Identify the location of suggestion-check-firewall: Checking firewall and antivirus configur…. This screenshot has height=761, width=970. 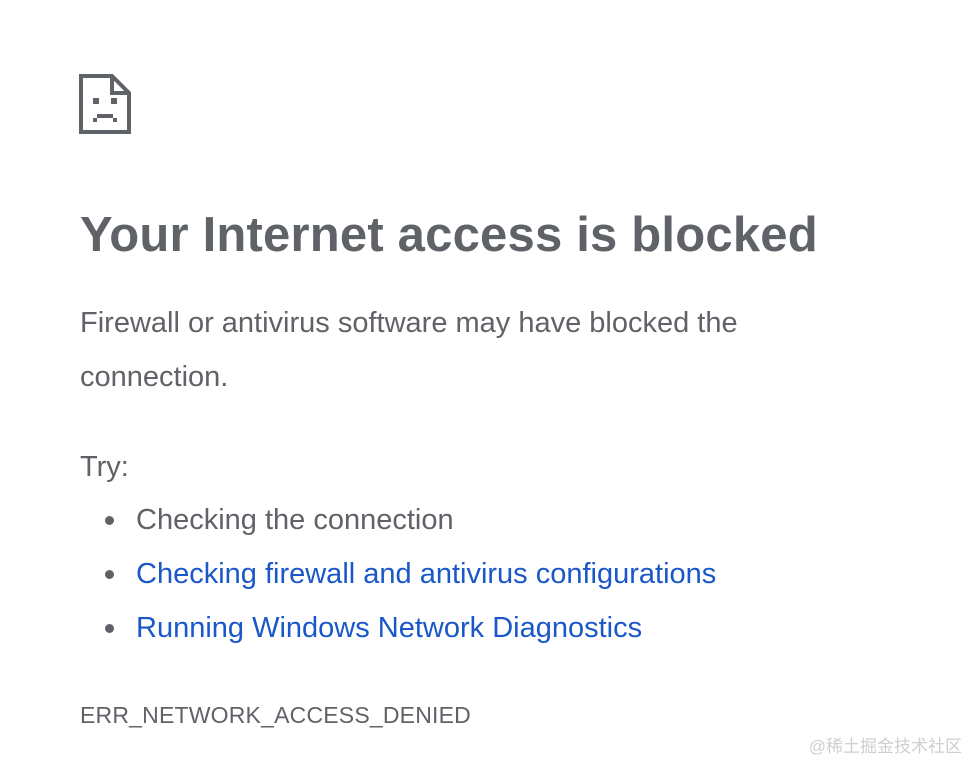
(398, 574).